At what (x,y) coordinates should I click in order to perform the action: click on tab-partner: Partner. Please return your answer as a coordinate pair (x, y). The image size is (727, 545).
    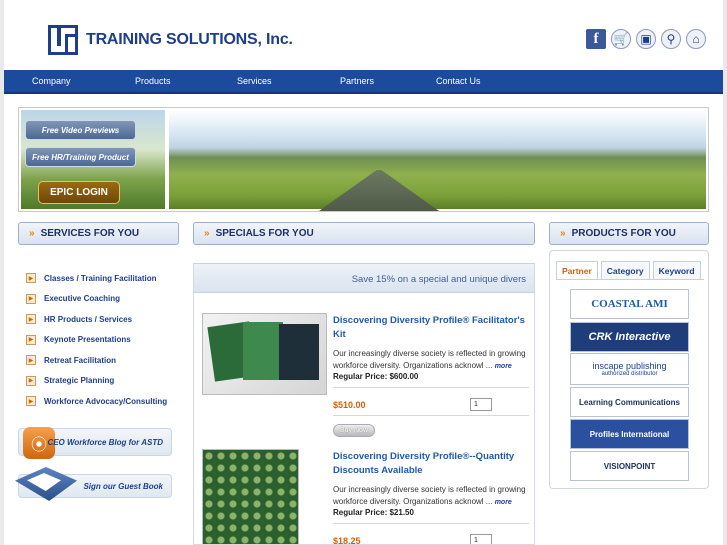
    Looking at the image, I should click on (577, 270).